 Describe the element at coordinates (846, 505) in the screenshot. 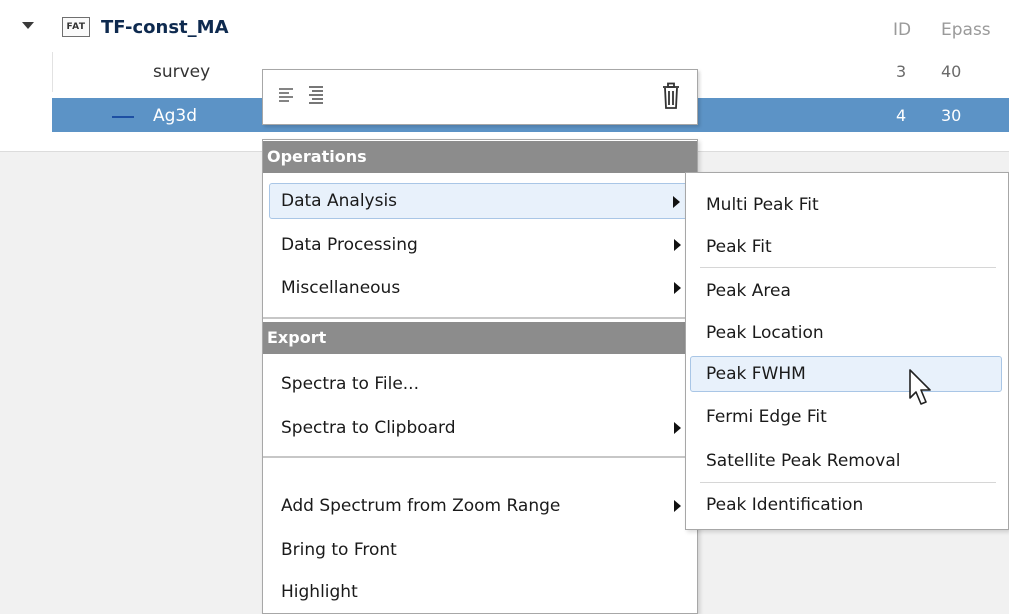

I see `submenu-item-peak-identification: Peak Identification` at that location.